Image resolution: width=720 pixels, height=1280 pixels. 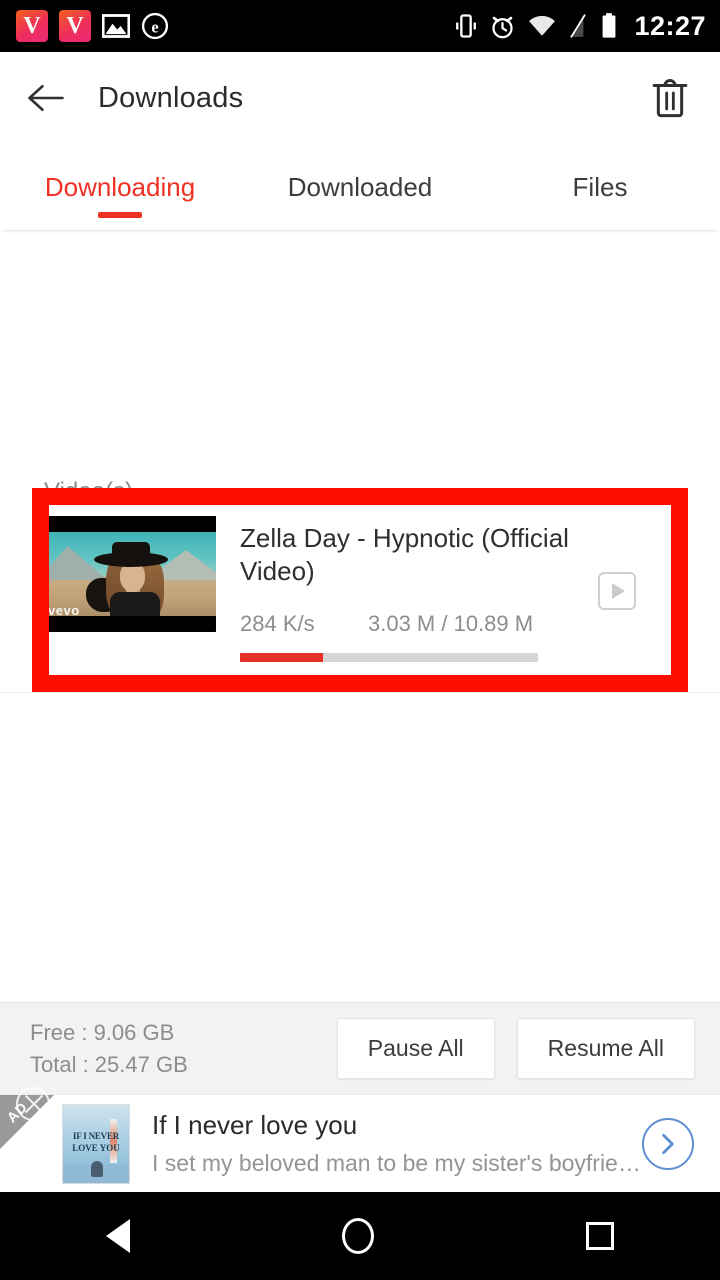 I want to click on tab-downloading: Downloading, so click(x=120, y=187).